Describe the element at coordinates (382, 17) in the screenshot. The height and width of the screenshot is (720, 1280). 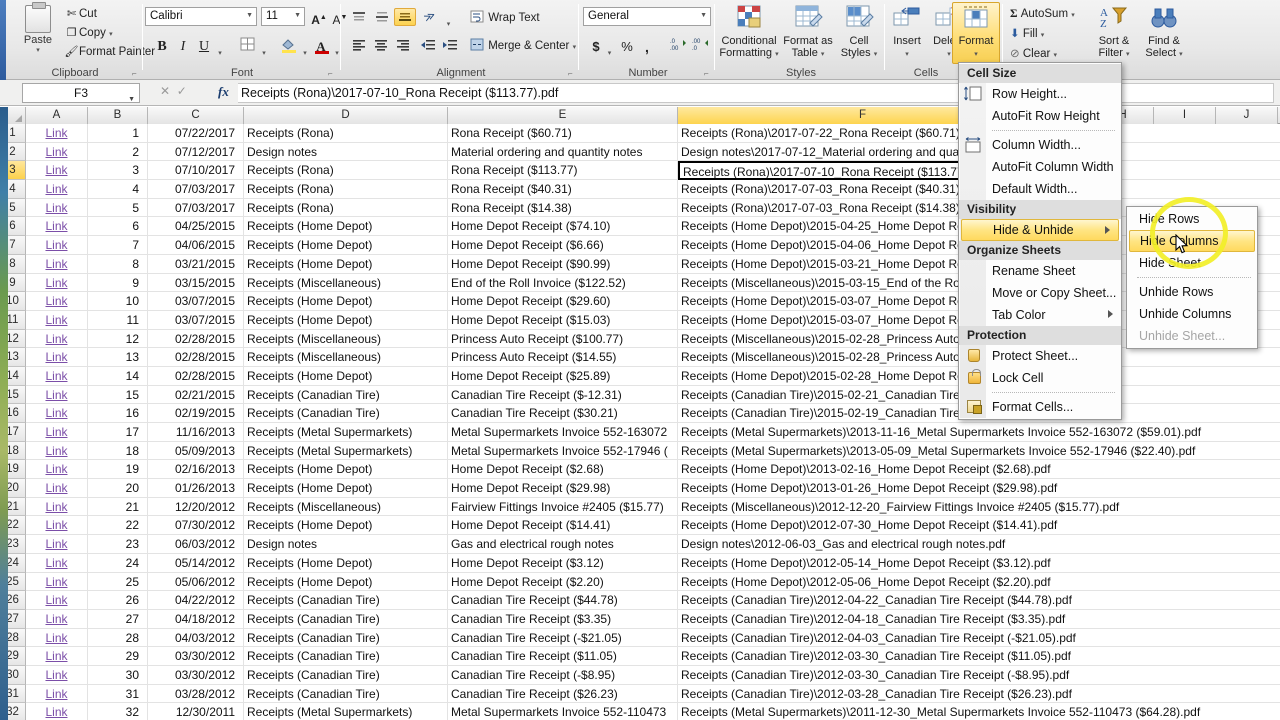
I see `align-middle-button` at that location.